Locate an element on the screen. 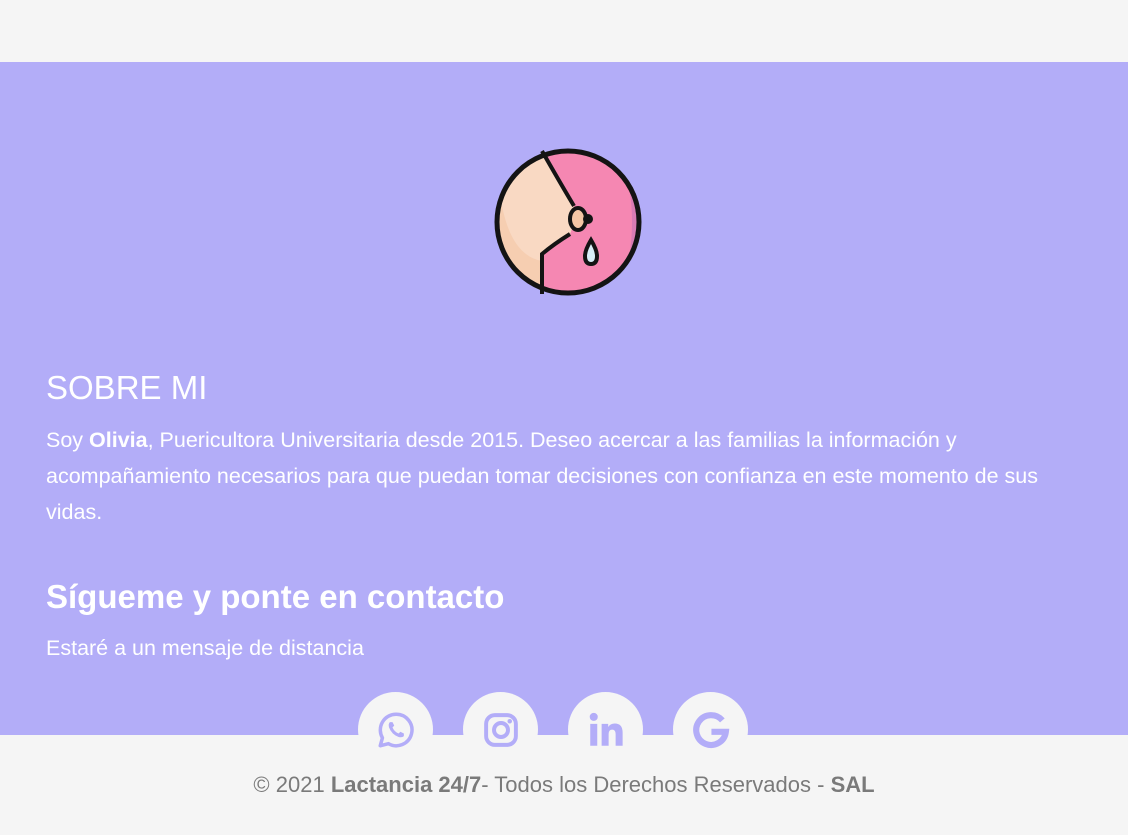  instagram-icon is located at coordinates (500, 729).